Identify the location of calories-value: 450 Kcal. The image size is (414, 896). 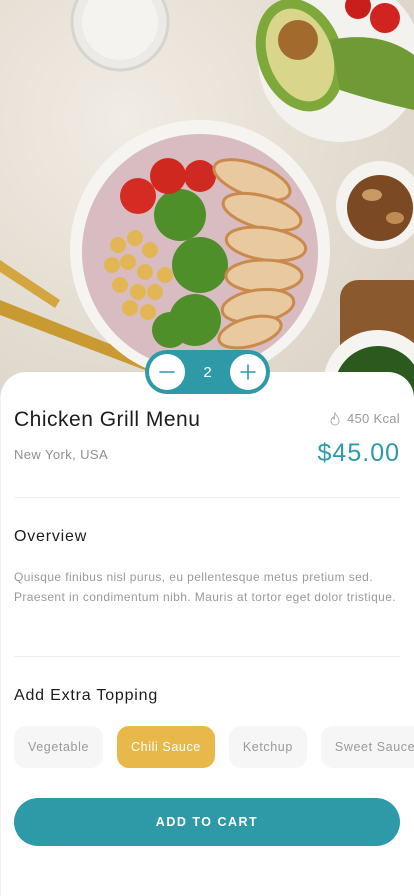
(373, 418).